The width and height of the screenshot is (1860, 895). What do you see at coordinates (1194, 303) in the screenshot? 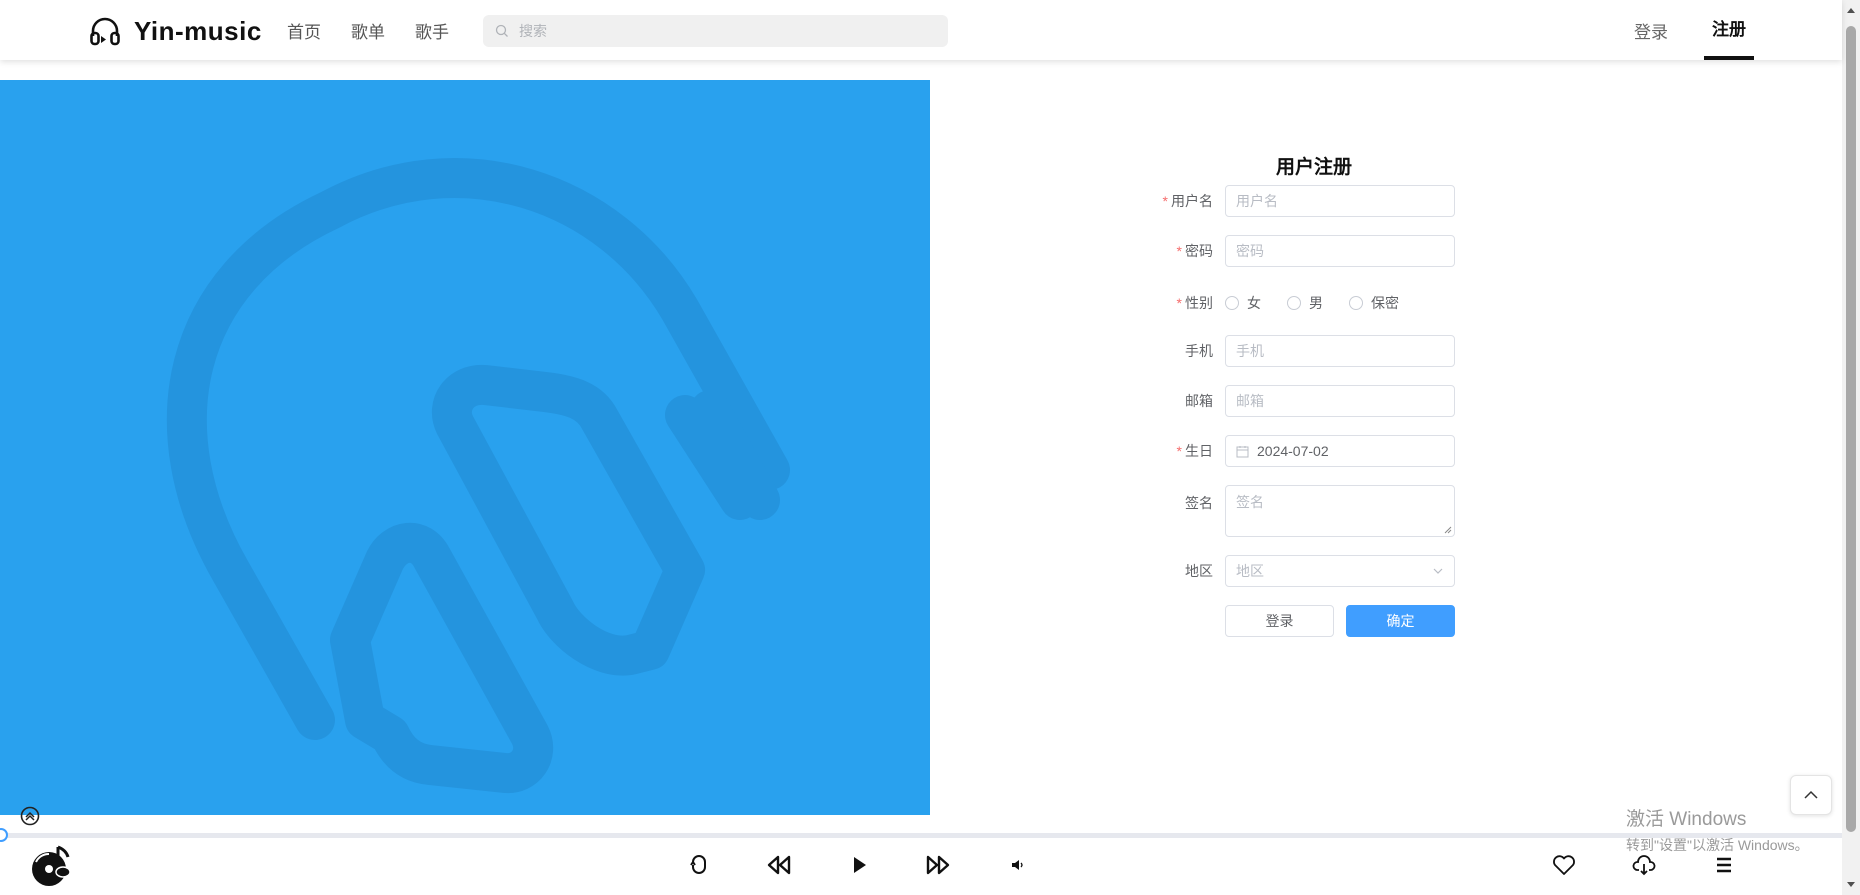
I see `gender-label: * 性别` at bounding box center [1194, 303].